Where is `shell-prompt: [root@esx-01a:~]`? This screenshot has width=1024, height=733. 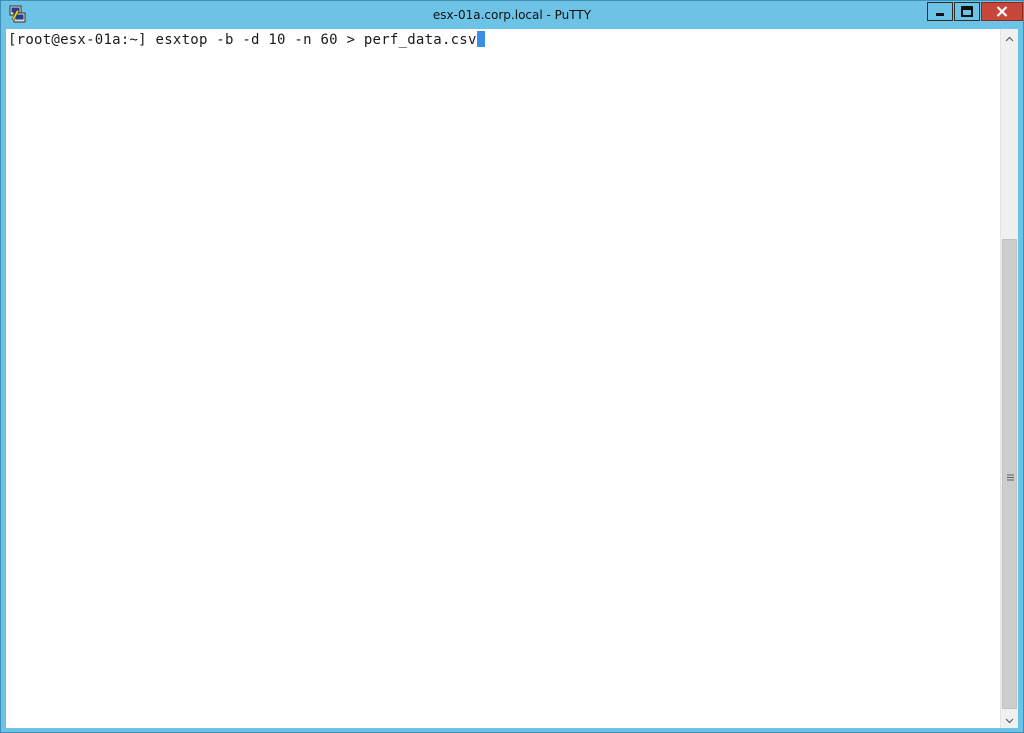
shell-prompt: [root@esx-01a:~] is located at coordinates (82, 40).